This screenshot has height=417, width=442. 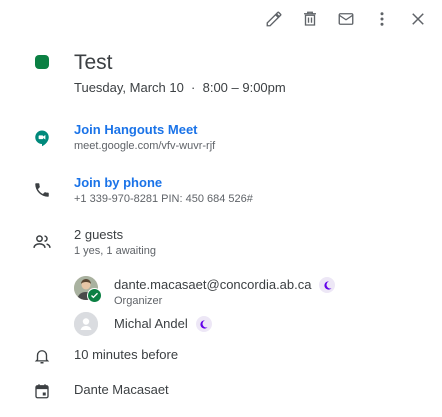 I want to click on event-datetime: Tuesday, March 10 · 8:00 – 9:00pm, so click(x=180, y=87).